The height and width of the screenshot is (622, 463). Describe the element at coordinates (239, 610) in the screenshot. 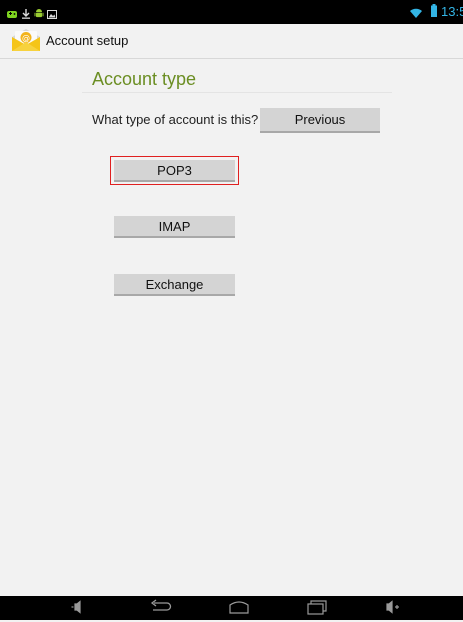

I see `home-icon` at that location.